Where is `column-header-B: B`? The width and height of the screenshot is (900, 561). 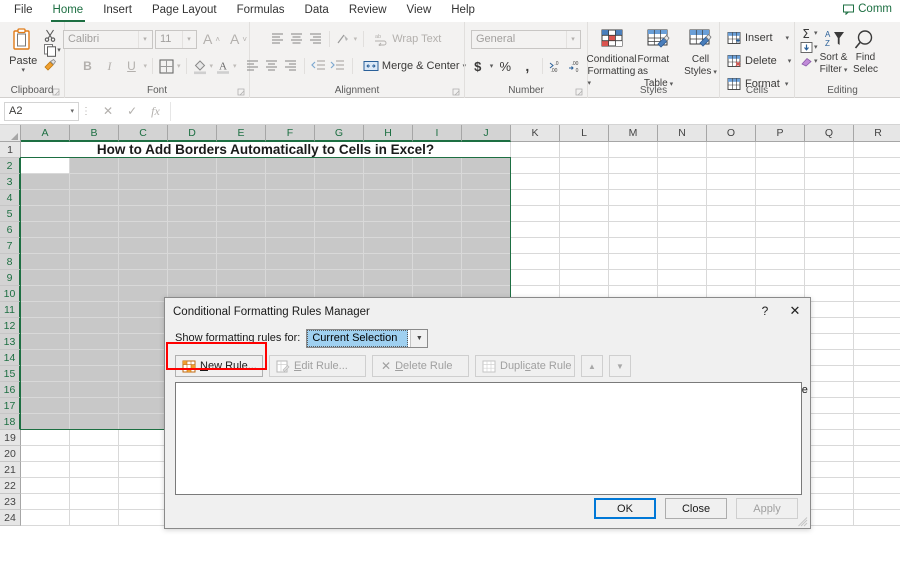 column-header-B: B is located at coordinates (94, 133).